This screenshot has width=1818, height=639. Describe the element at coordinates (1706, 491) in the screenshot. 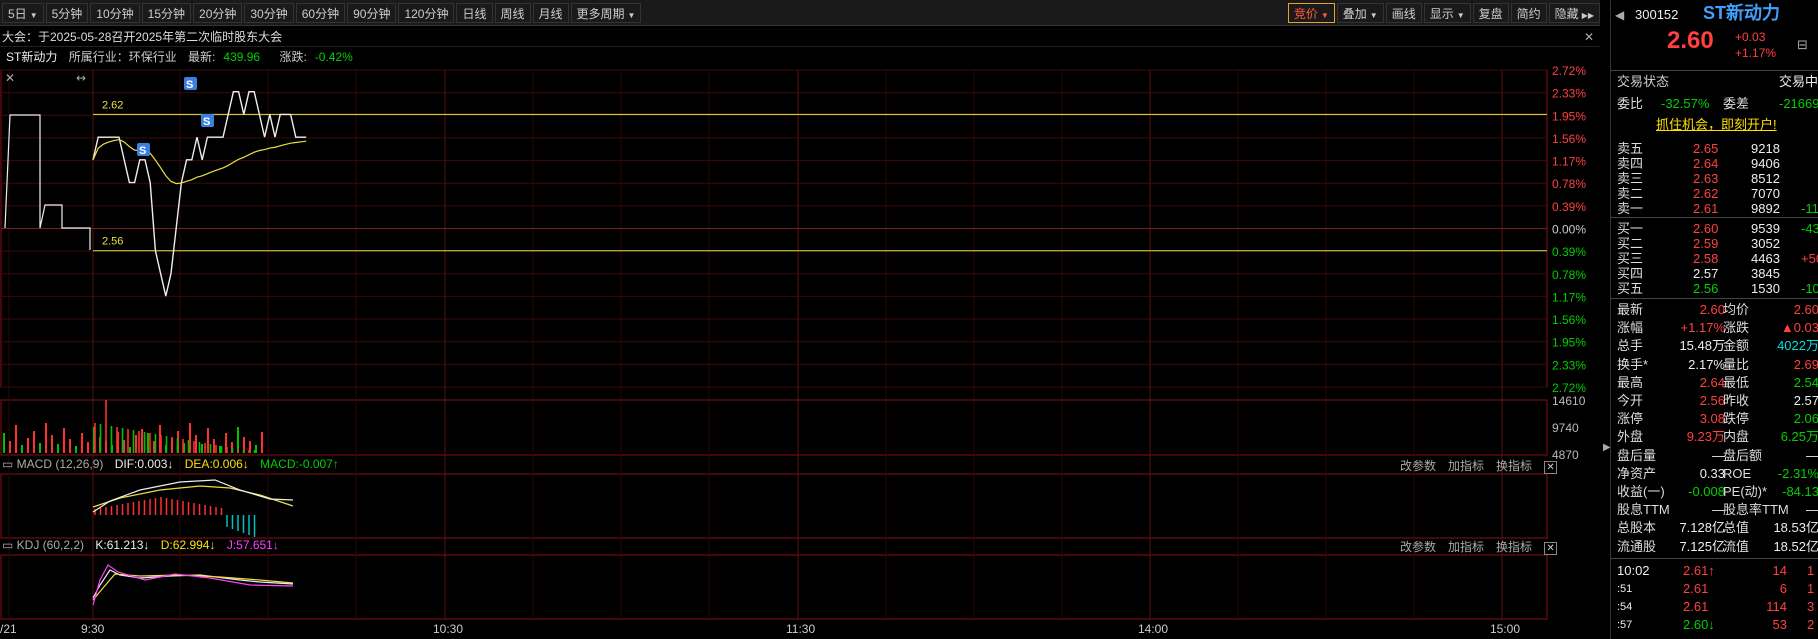

I see `stat-value: -0.008` at that location.